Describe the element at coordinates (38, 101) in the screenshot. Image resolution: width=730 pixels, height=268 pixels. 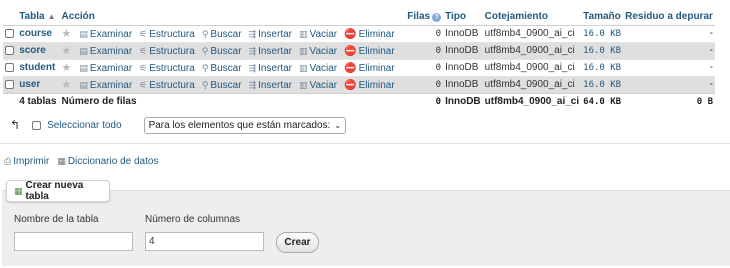
I see `footer-count: 4 tablas` at that location.